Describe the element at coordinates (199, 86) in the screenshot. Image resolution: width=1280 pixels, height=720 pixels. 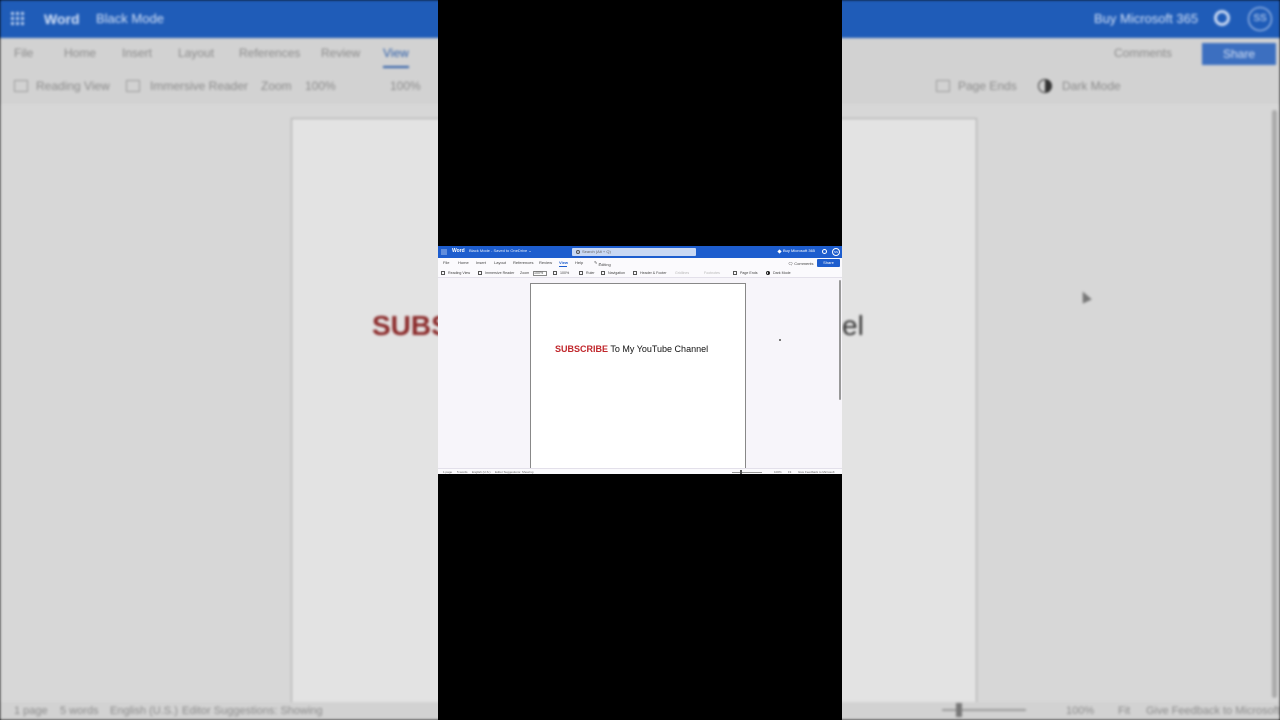
I see `bg-immersive-reader: Immersive Reader` at that location.